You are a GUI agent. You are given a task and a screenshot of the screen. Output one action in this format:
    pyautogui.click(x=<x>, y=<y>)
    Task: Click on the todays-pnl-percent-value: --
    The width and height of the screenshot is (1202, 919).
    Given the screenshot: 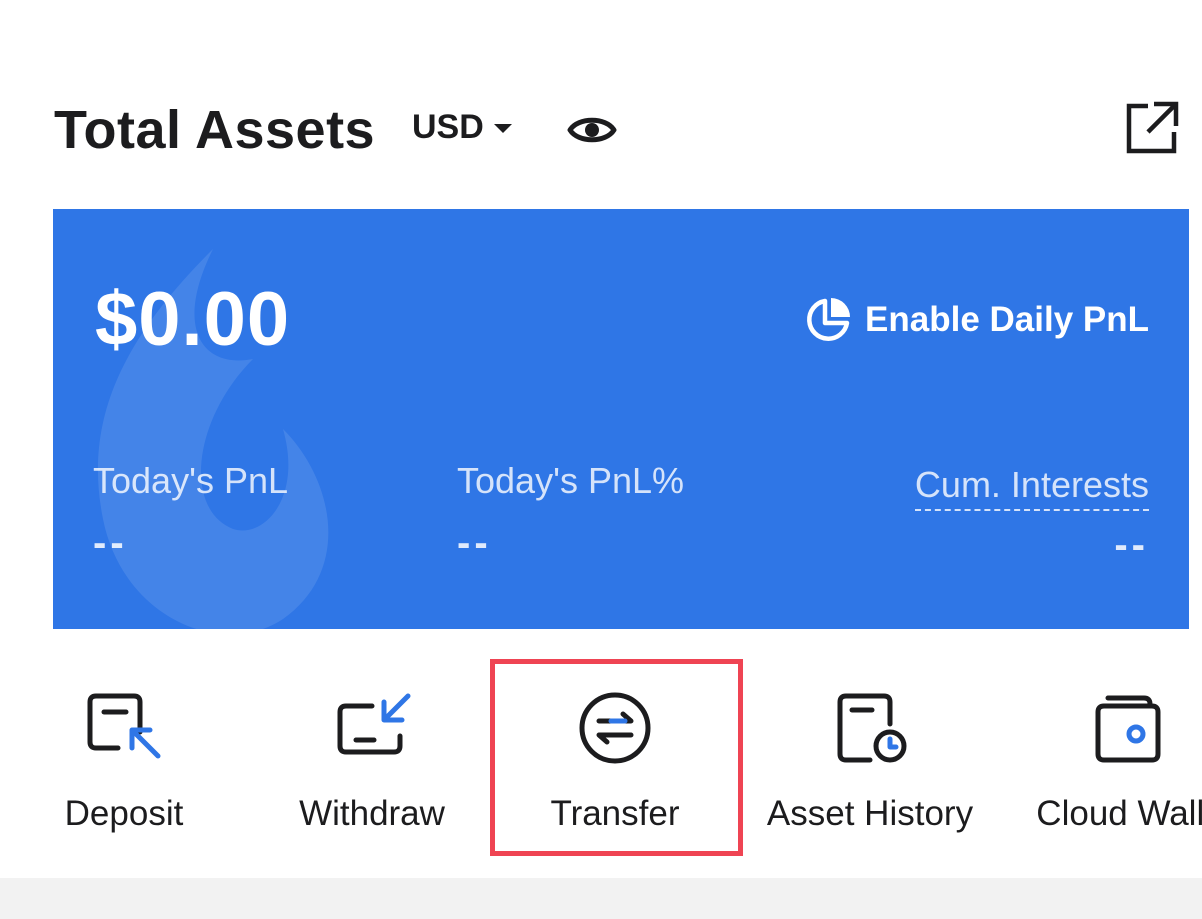 What is the action you would take?
    pyautogui.click(x=474, y=543)
    